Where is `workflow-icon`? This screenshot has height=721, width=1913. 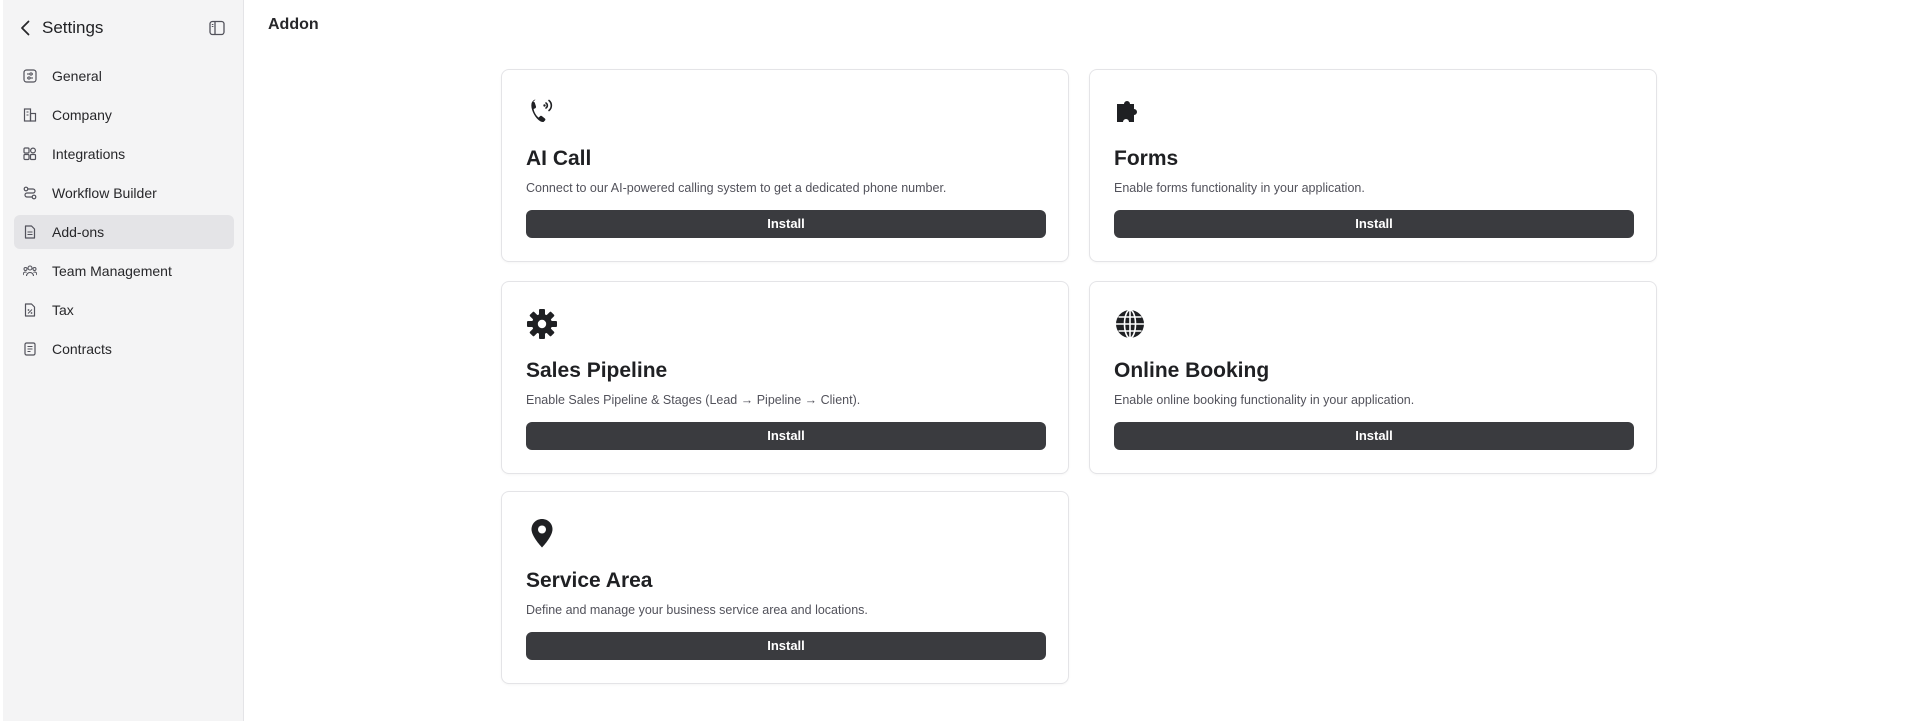 workflow-icon is located at coordinates (30, 193).